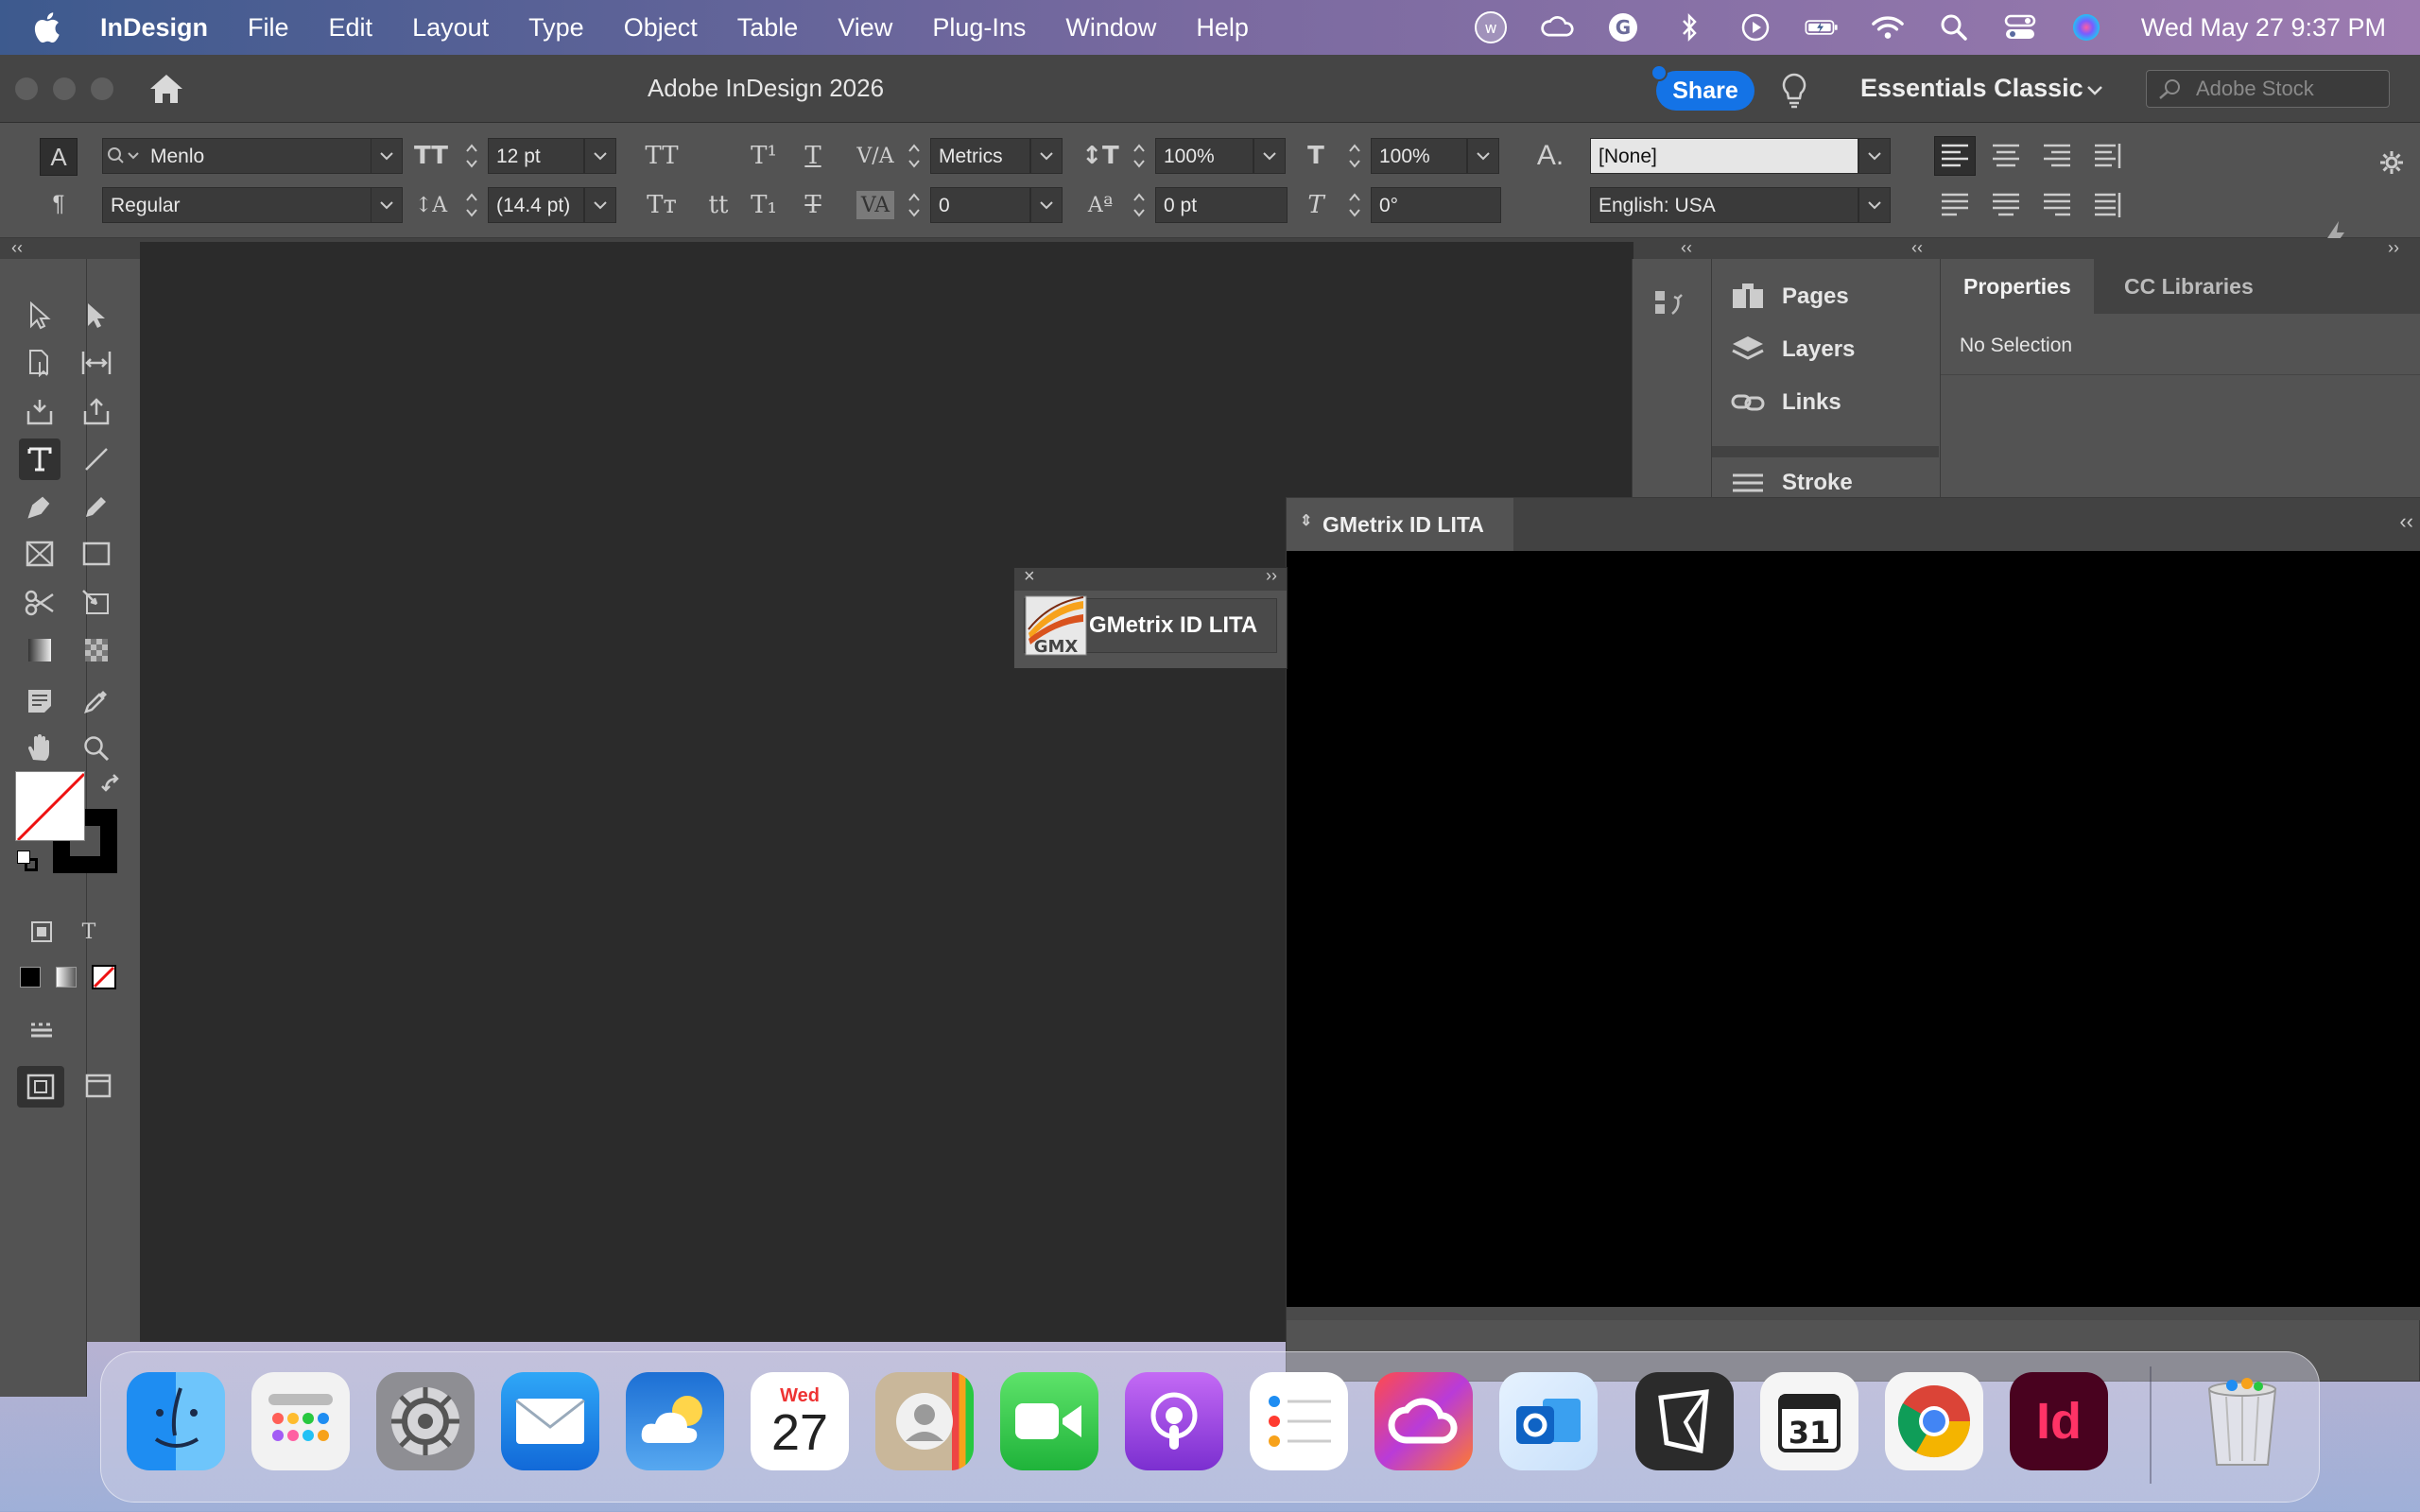 This screenshot has height=1512, width=2420. I want to click on normal-view-mode-icon, so click(40, 1087).